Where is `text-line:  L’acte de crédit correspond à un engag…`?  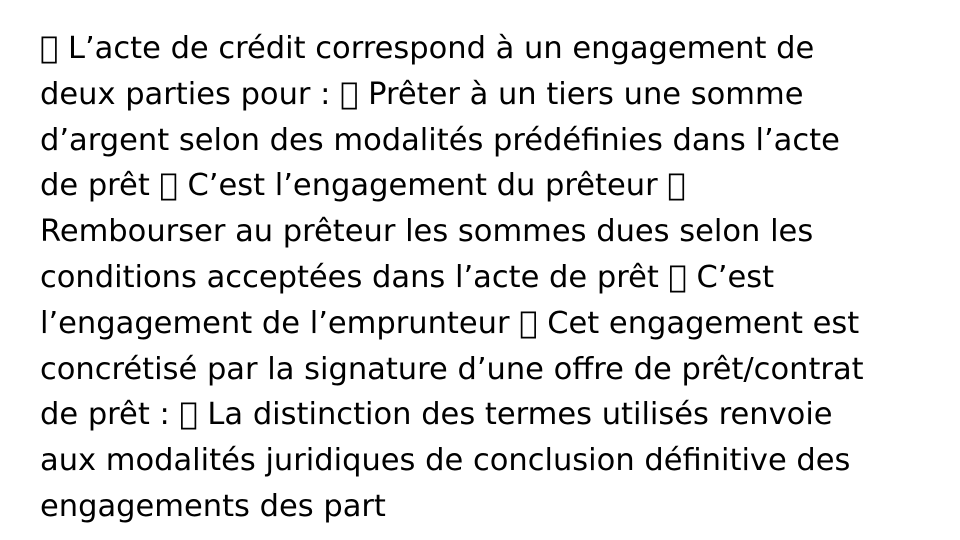 text-line:  L’acte de crédit correspond à un engag… is located at coordinates (427, 48).